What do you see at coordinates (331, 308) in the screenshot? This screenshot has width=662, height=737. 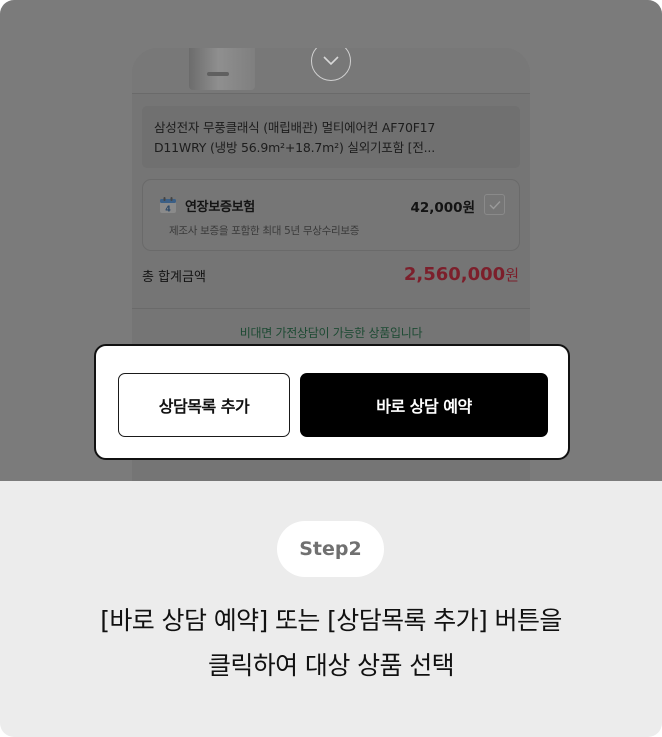 I see `divider` at bounding box center [331, 308].